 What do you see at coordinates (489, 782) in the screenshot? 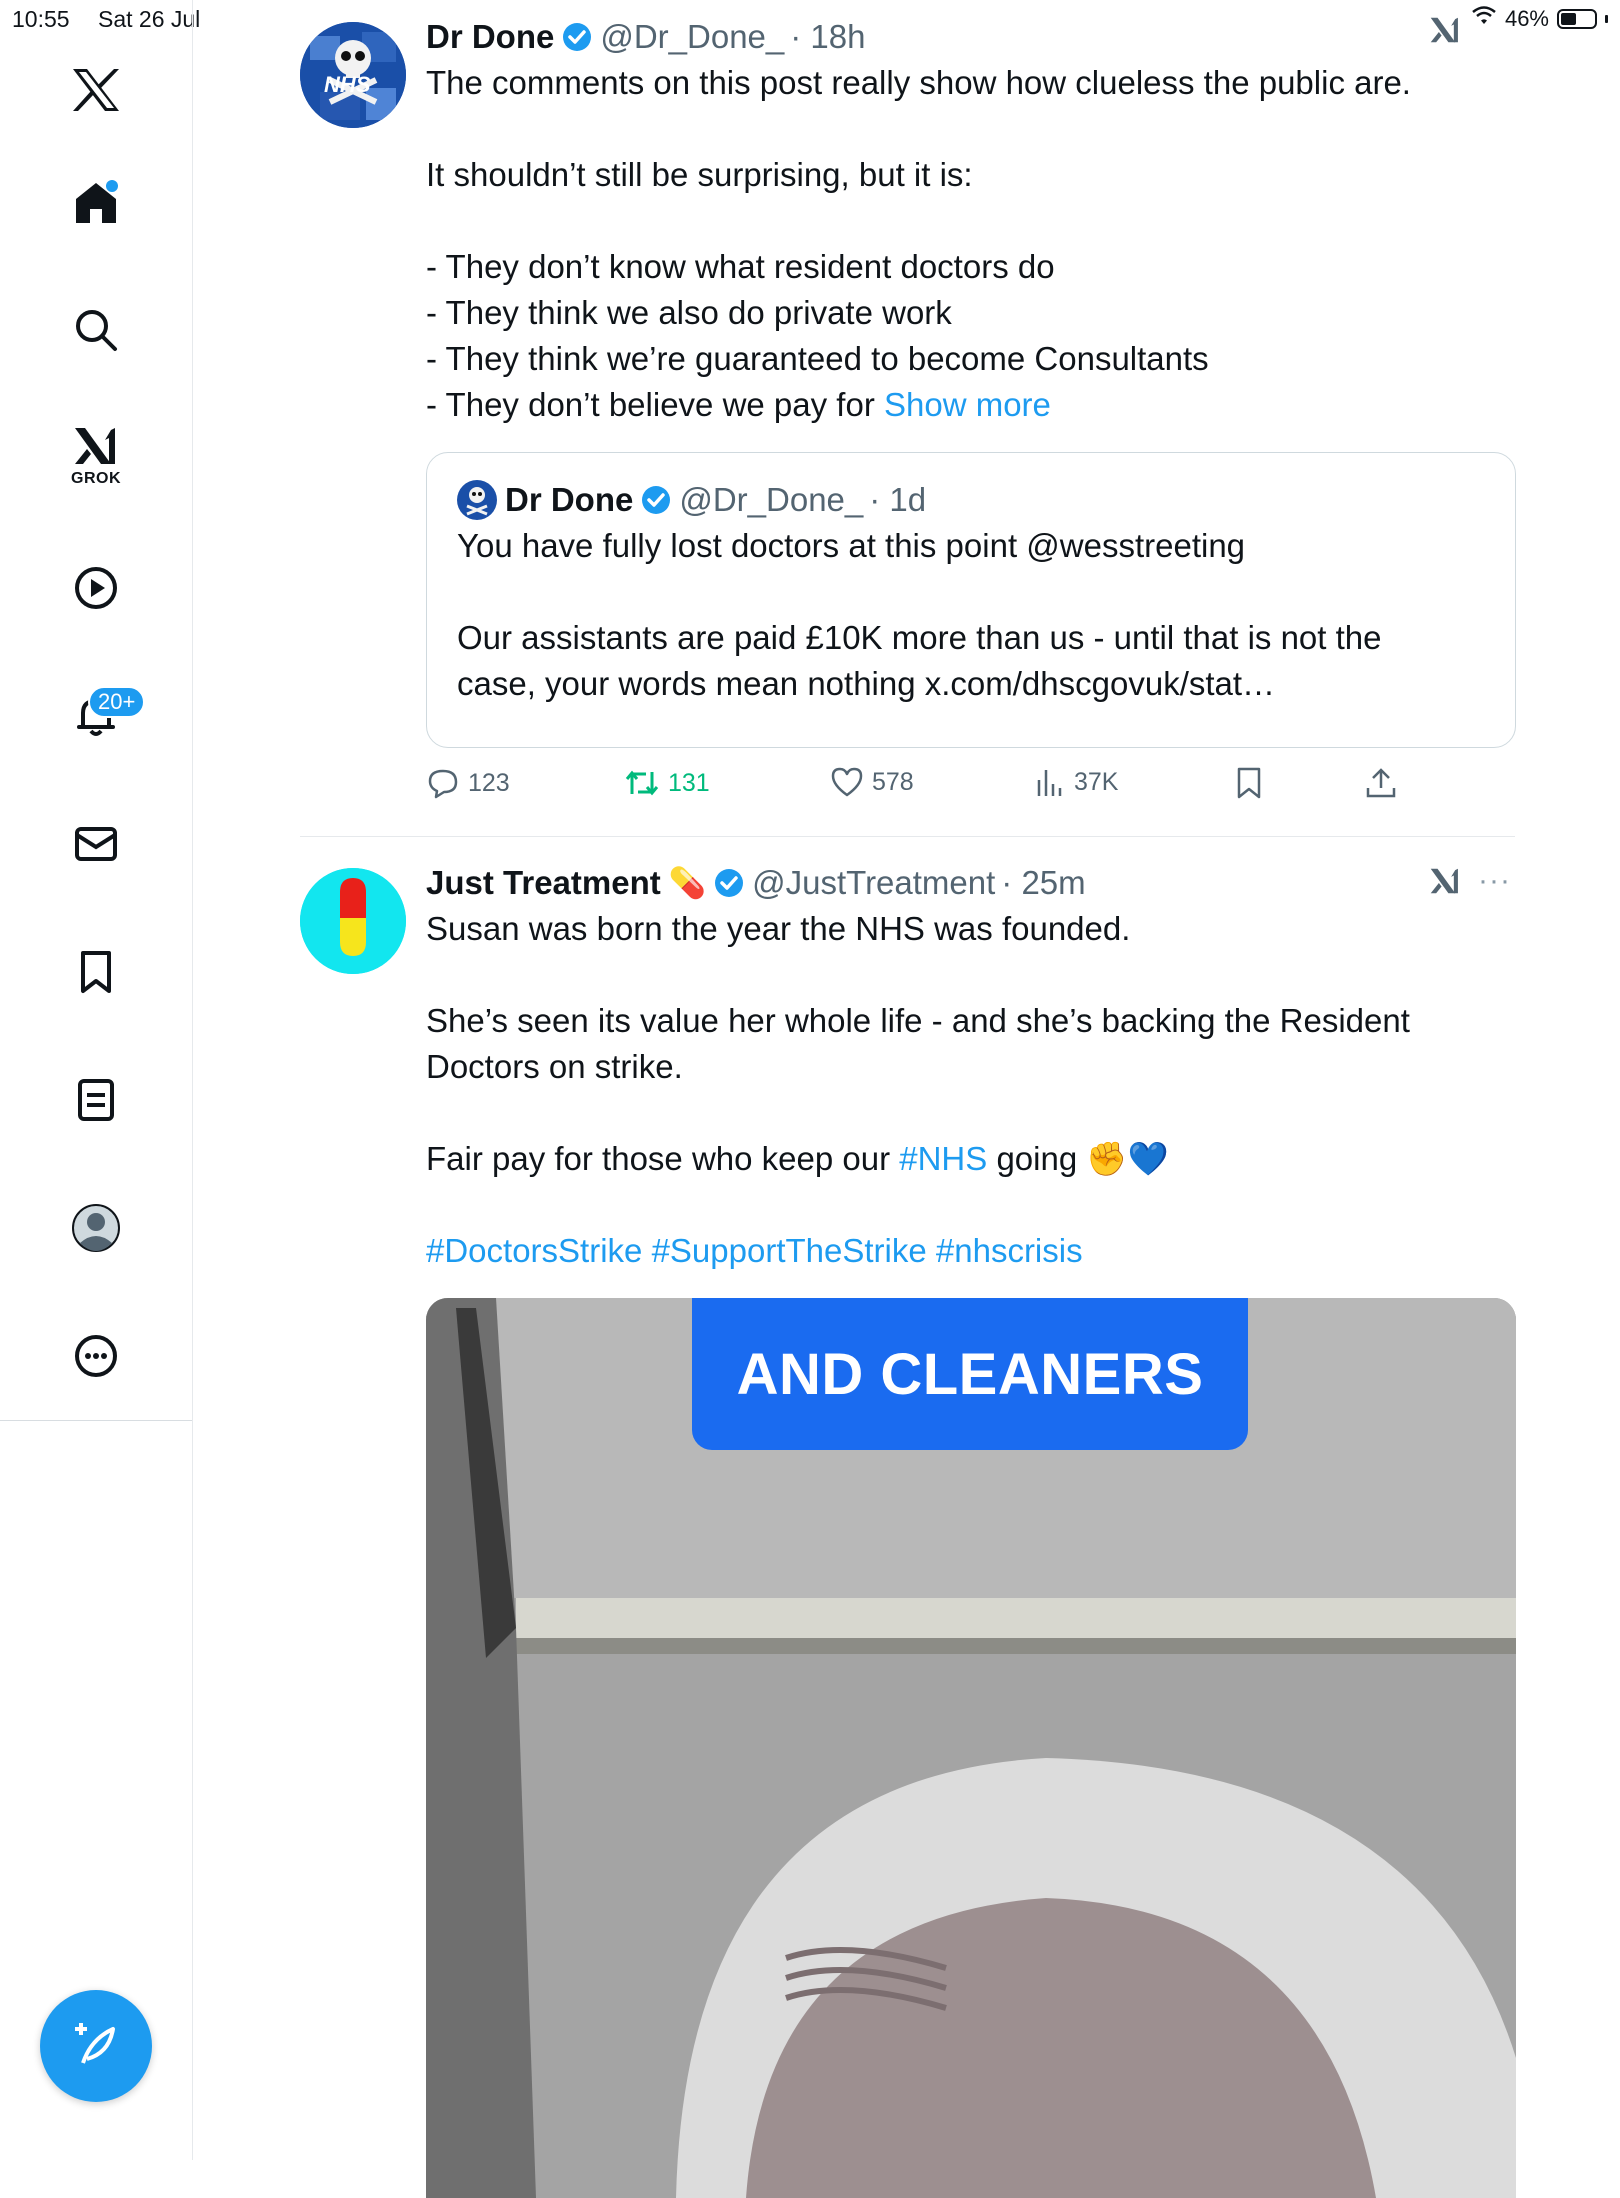
I see `reply-count: 123` at bounding box center [489, 782].